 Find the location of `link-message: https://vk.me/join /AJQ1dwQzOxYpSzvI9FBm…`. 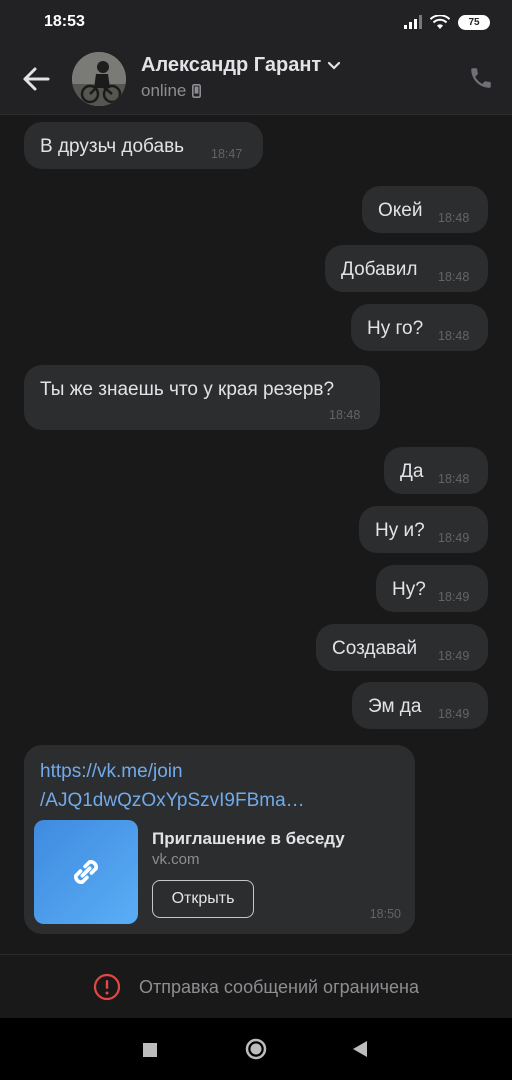

link-message: https://vk.me/join /AJQ1dwQzOxYpSzvI9FBm… is located at coordinates (219, 839).